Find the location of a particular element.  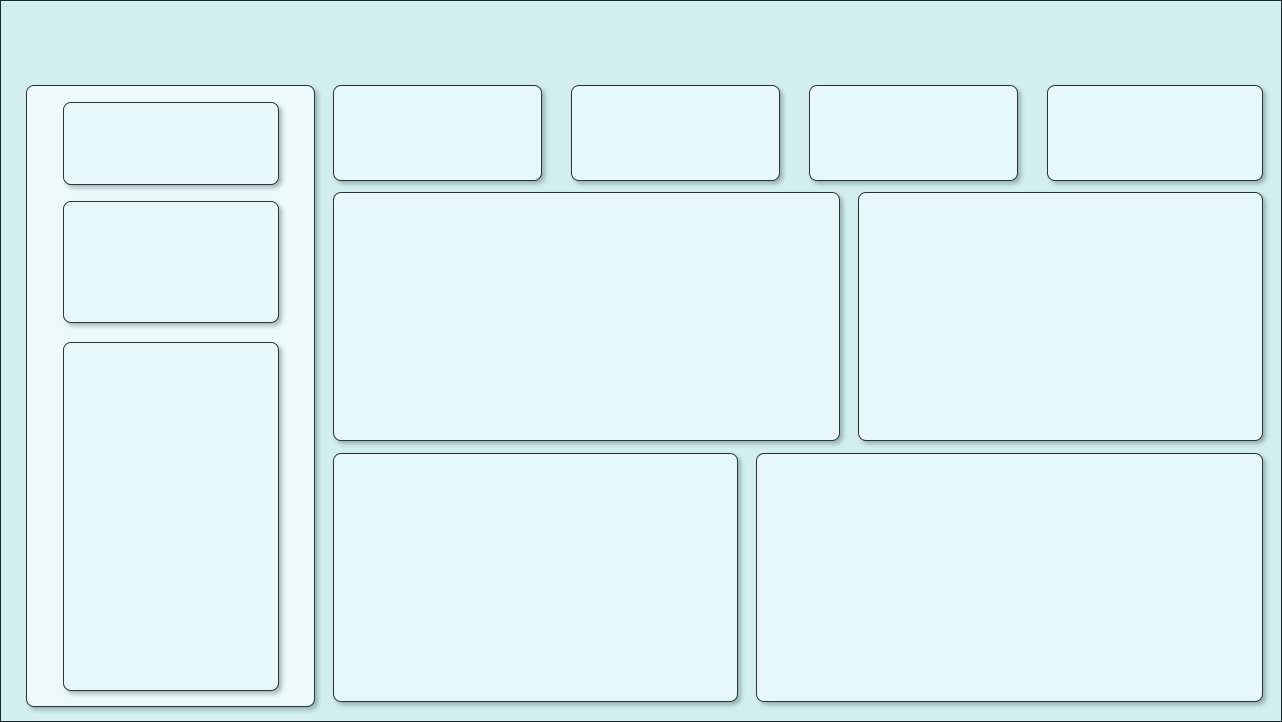

main-panel-bottom-right is located at coordinates (1009, 577).